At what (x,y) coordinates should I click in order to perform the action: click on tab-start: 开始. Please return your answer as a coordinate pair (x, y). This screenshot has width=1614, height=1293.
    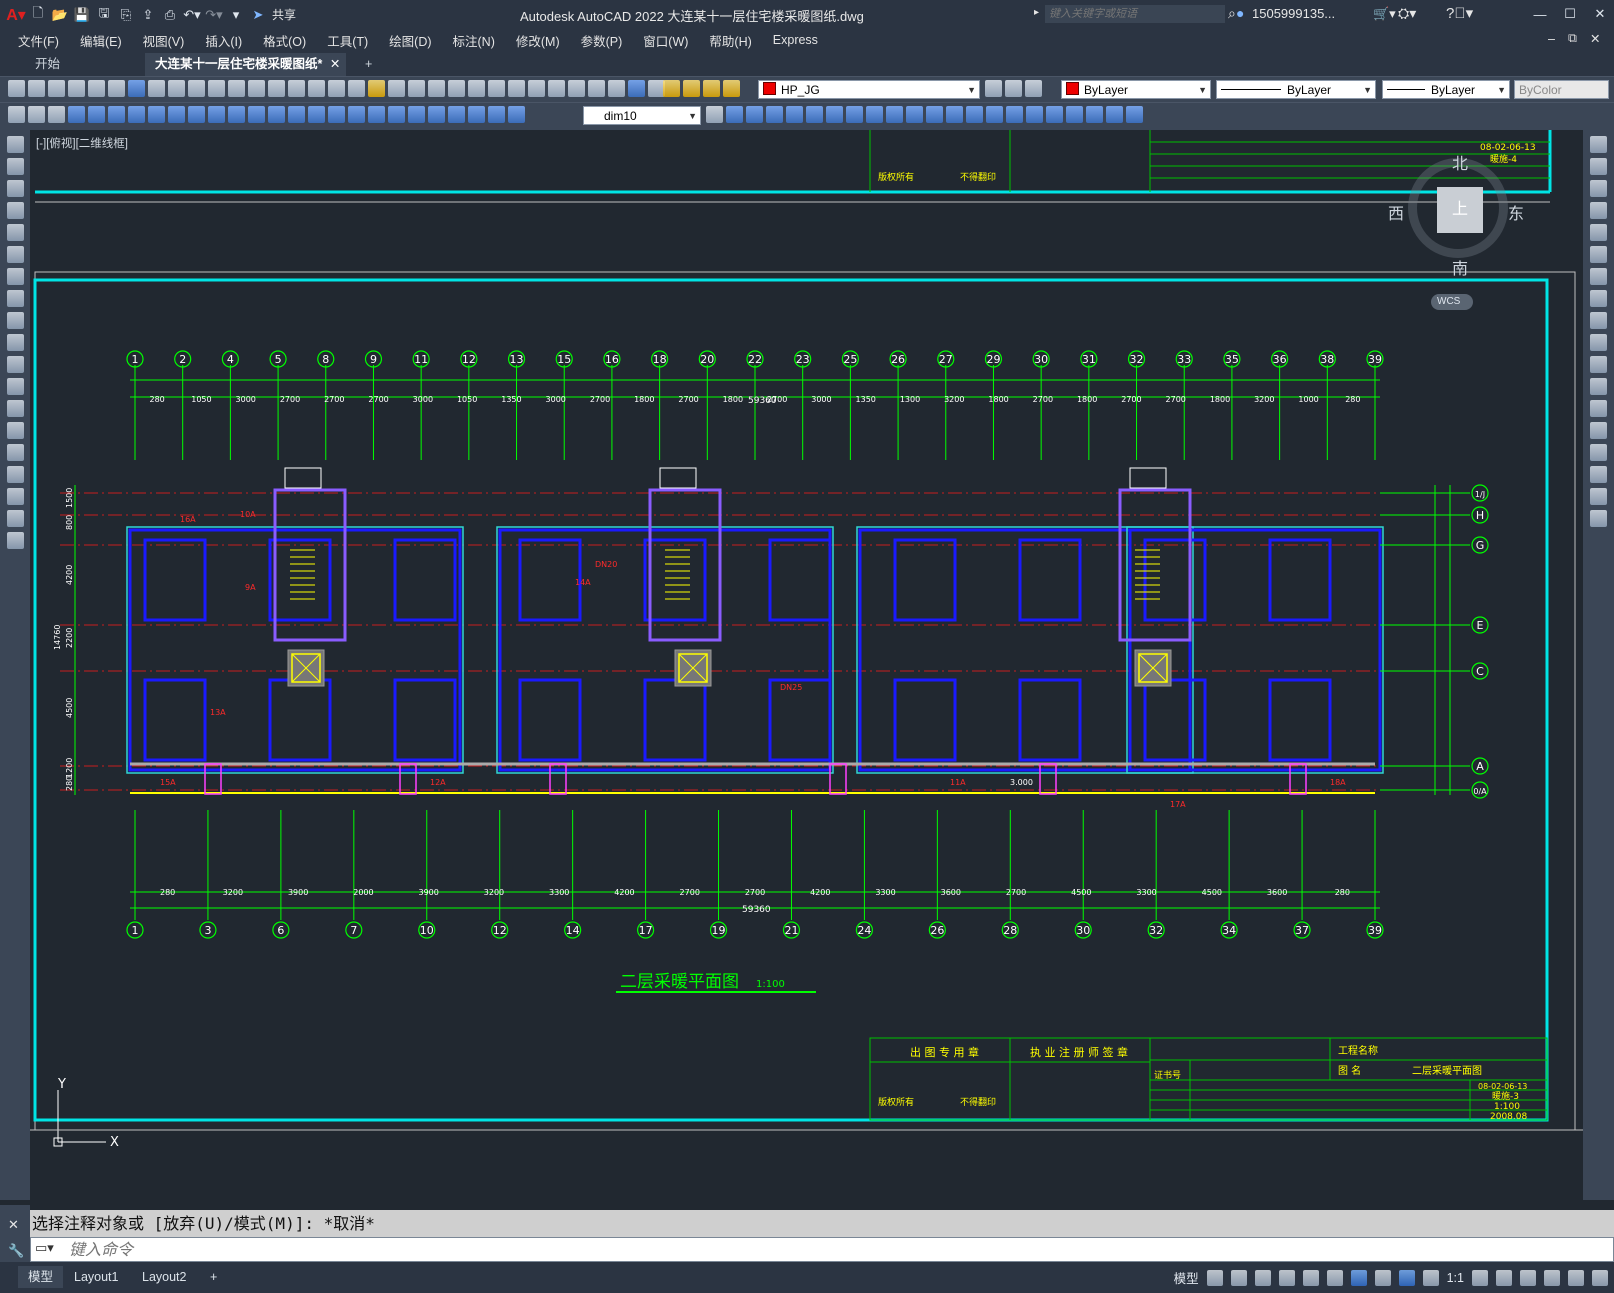
    Looking at the image, I should click on (47, 64).